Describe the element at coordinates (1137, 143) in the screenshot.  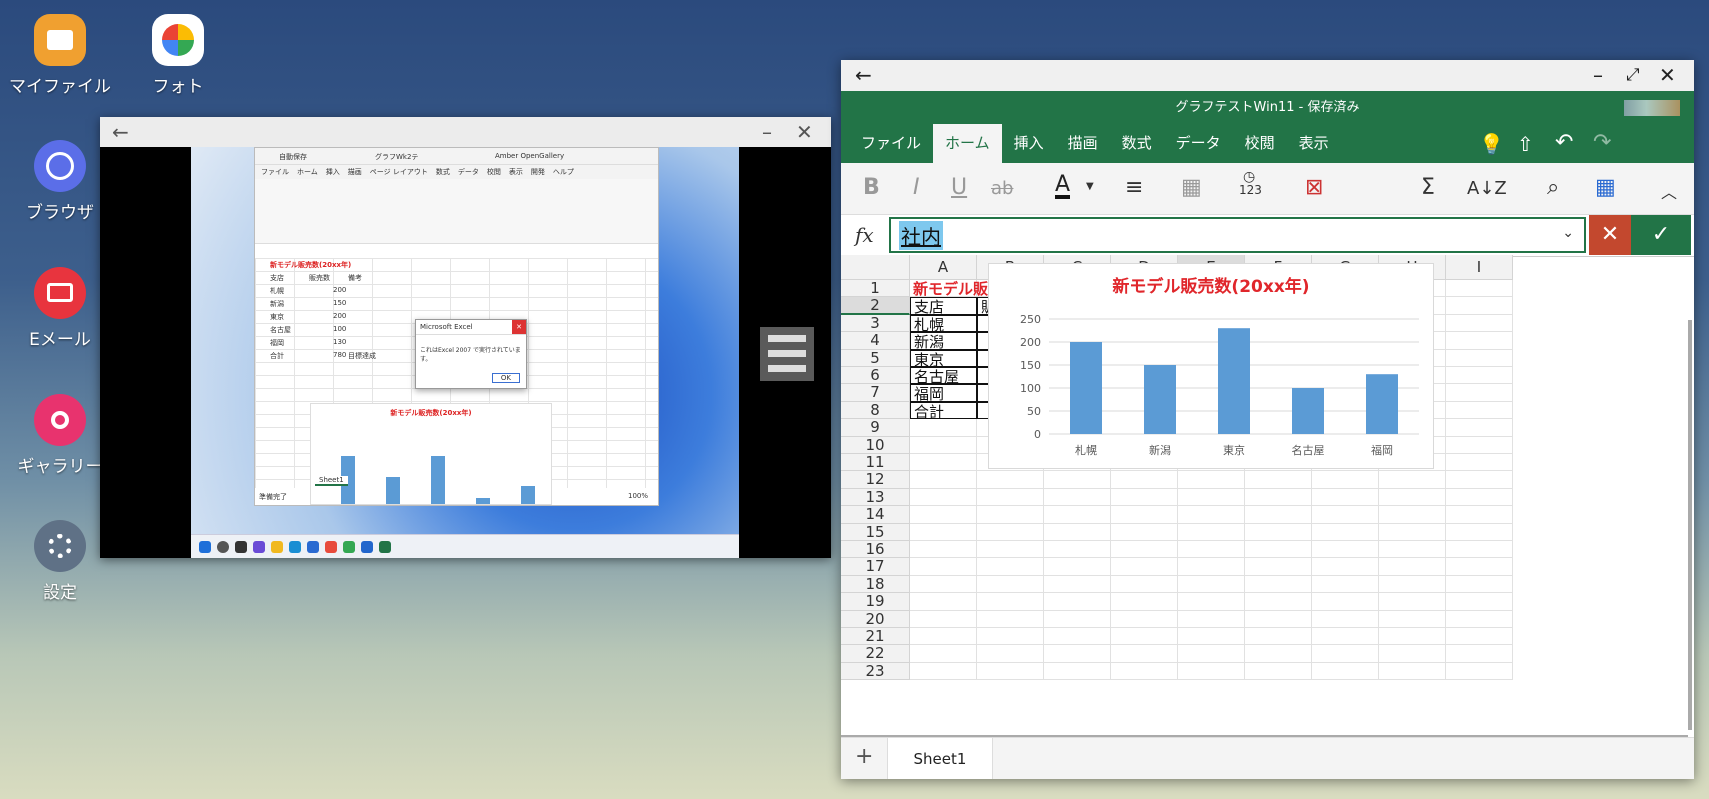
I see `tab-formulas: 数式` at that location.